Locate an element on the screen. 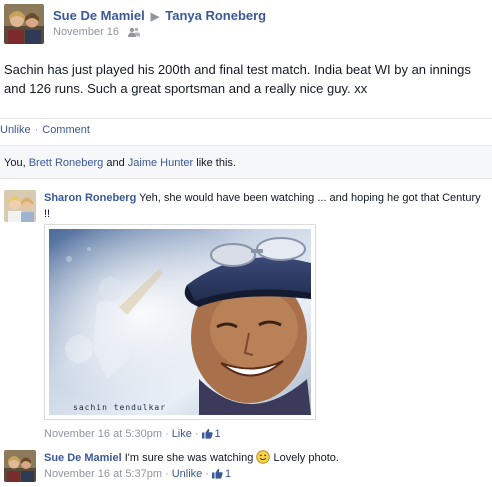 This screenshot has height=487, width=492. comment-meta: November 16 at 5:37pm · Unlike · 1 is located at coordinates (138, 475).